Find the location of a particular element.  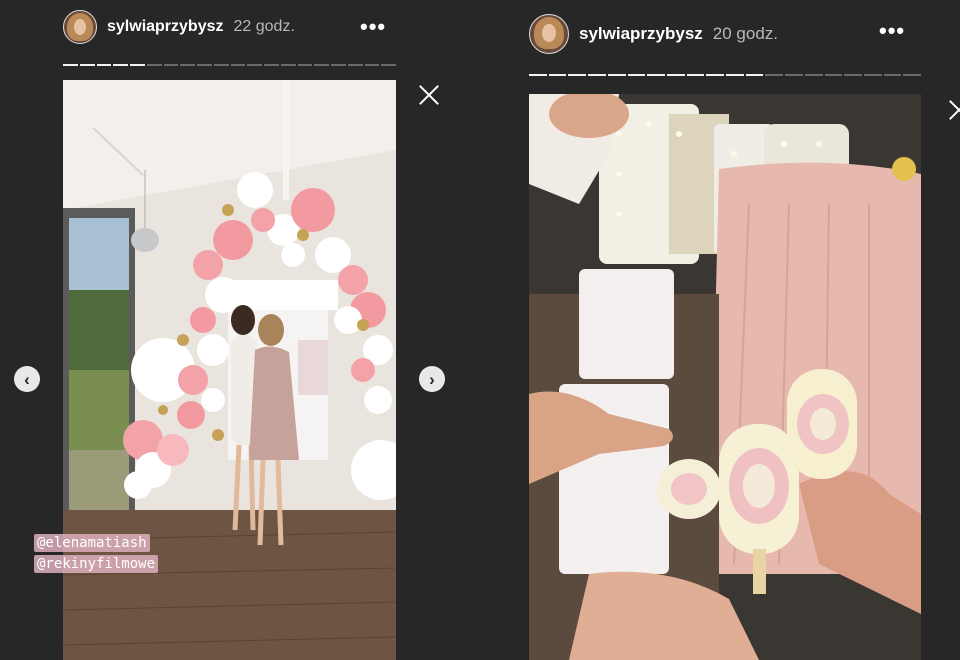

previous-story-button: ‹ is located at coordinates (27, 379).